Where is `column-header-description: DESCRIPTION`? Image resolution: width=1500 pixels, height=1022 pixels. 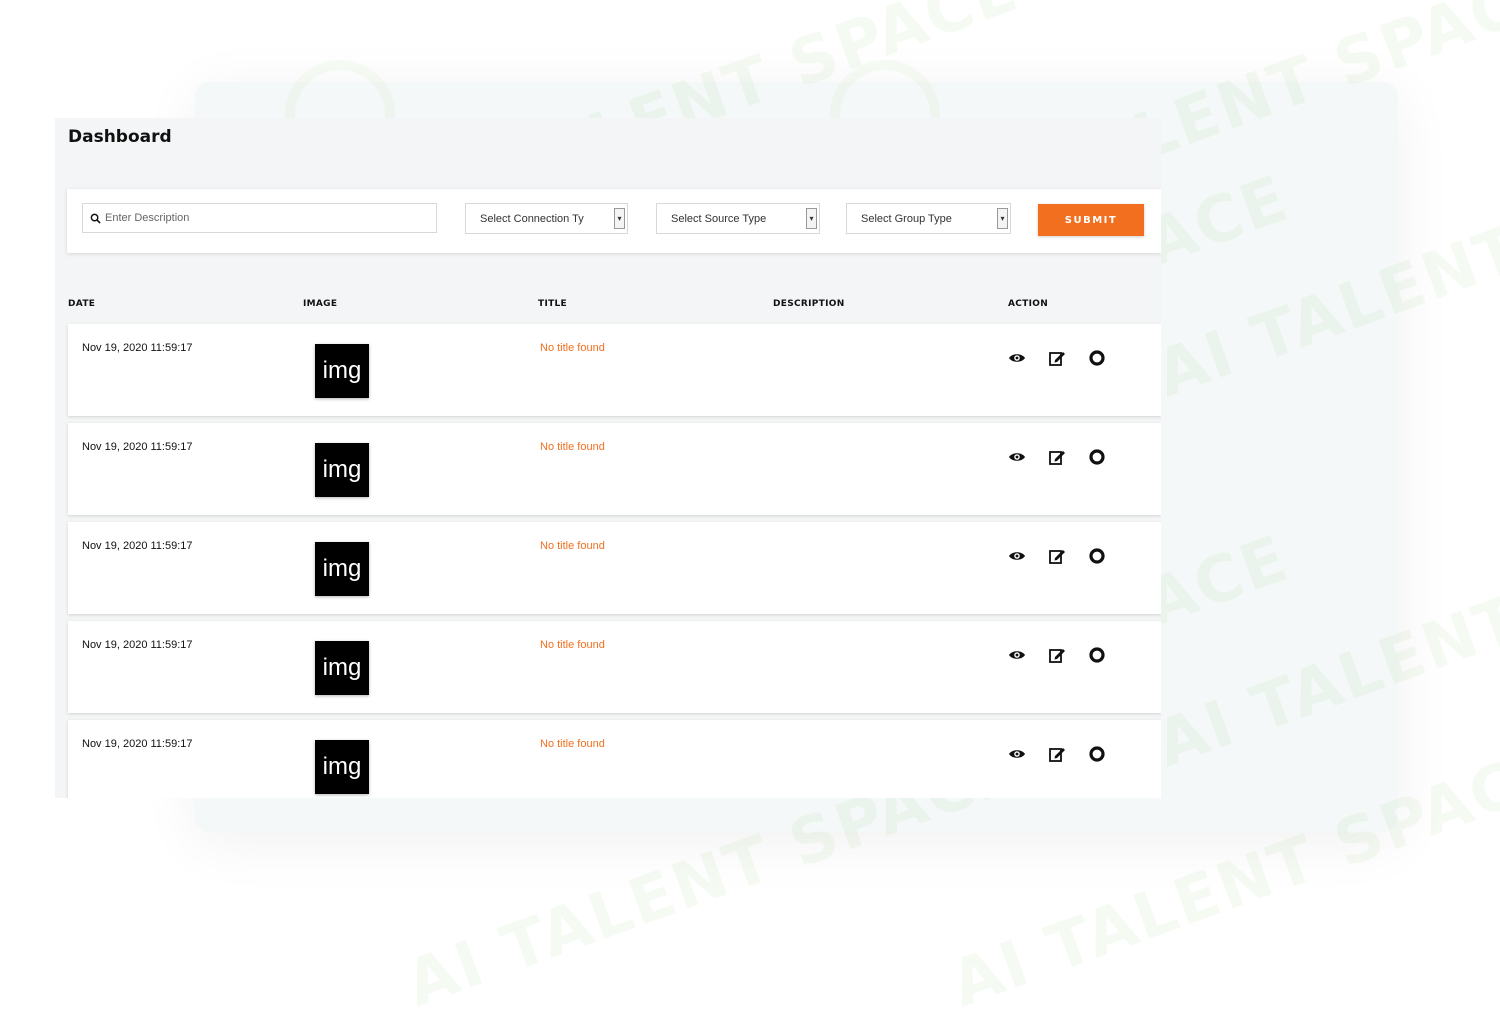
column-header-description: DESCRIPTION is located at coordinates (809, 304).